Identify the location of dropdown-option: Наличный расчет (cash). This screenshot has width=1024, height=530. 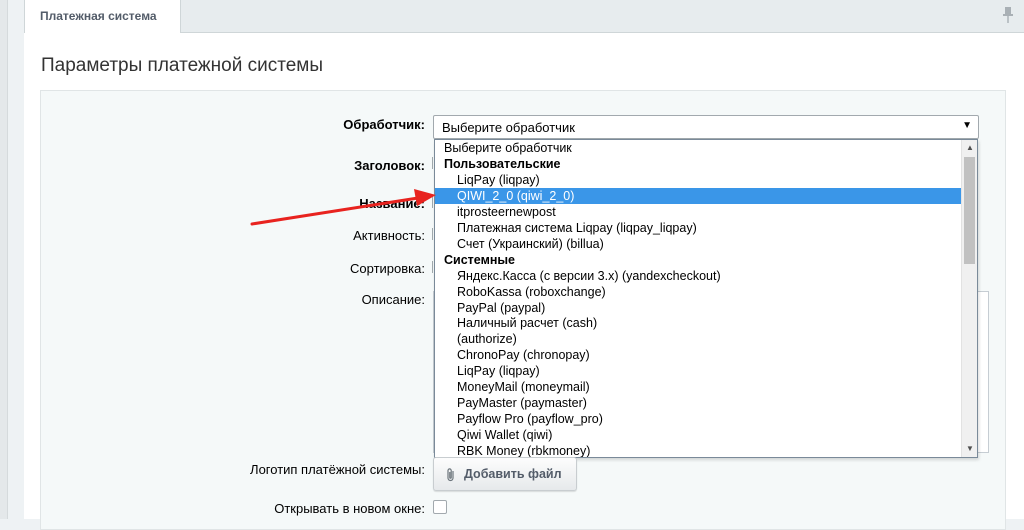
(698, 323).